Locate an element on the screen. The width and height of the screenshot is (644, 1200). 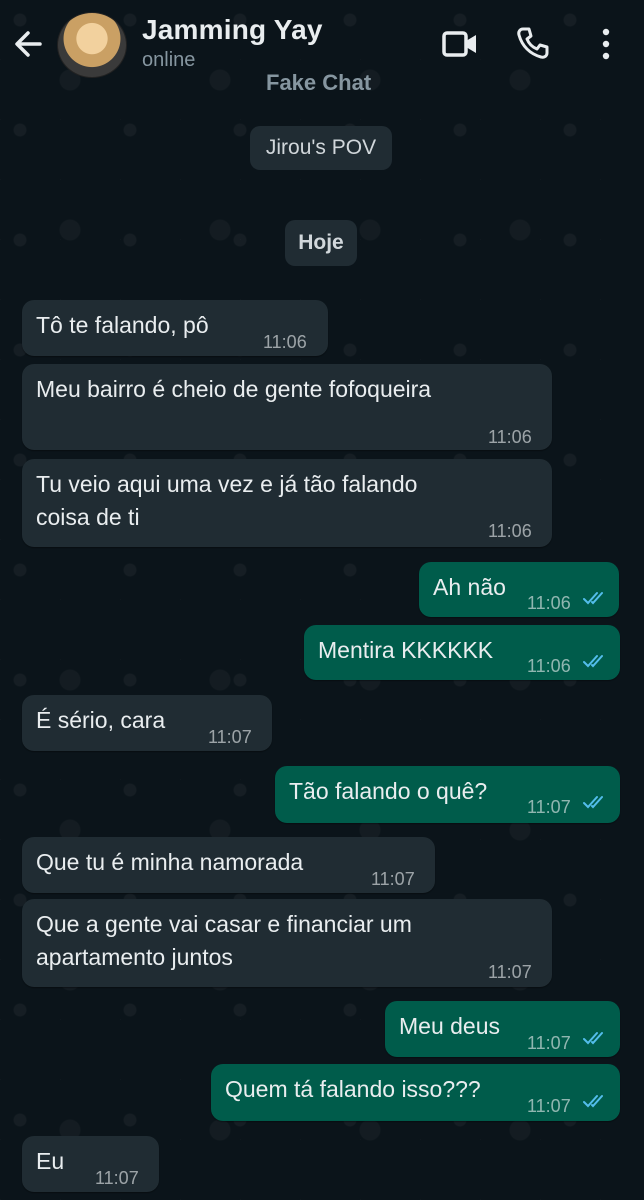
message-incoming: É sério, cara 11:07 is located at coordinates (147, 723).